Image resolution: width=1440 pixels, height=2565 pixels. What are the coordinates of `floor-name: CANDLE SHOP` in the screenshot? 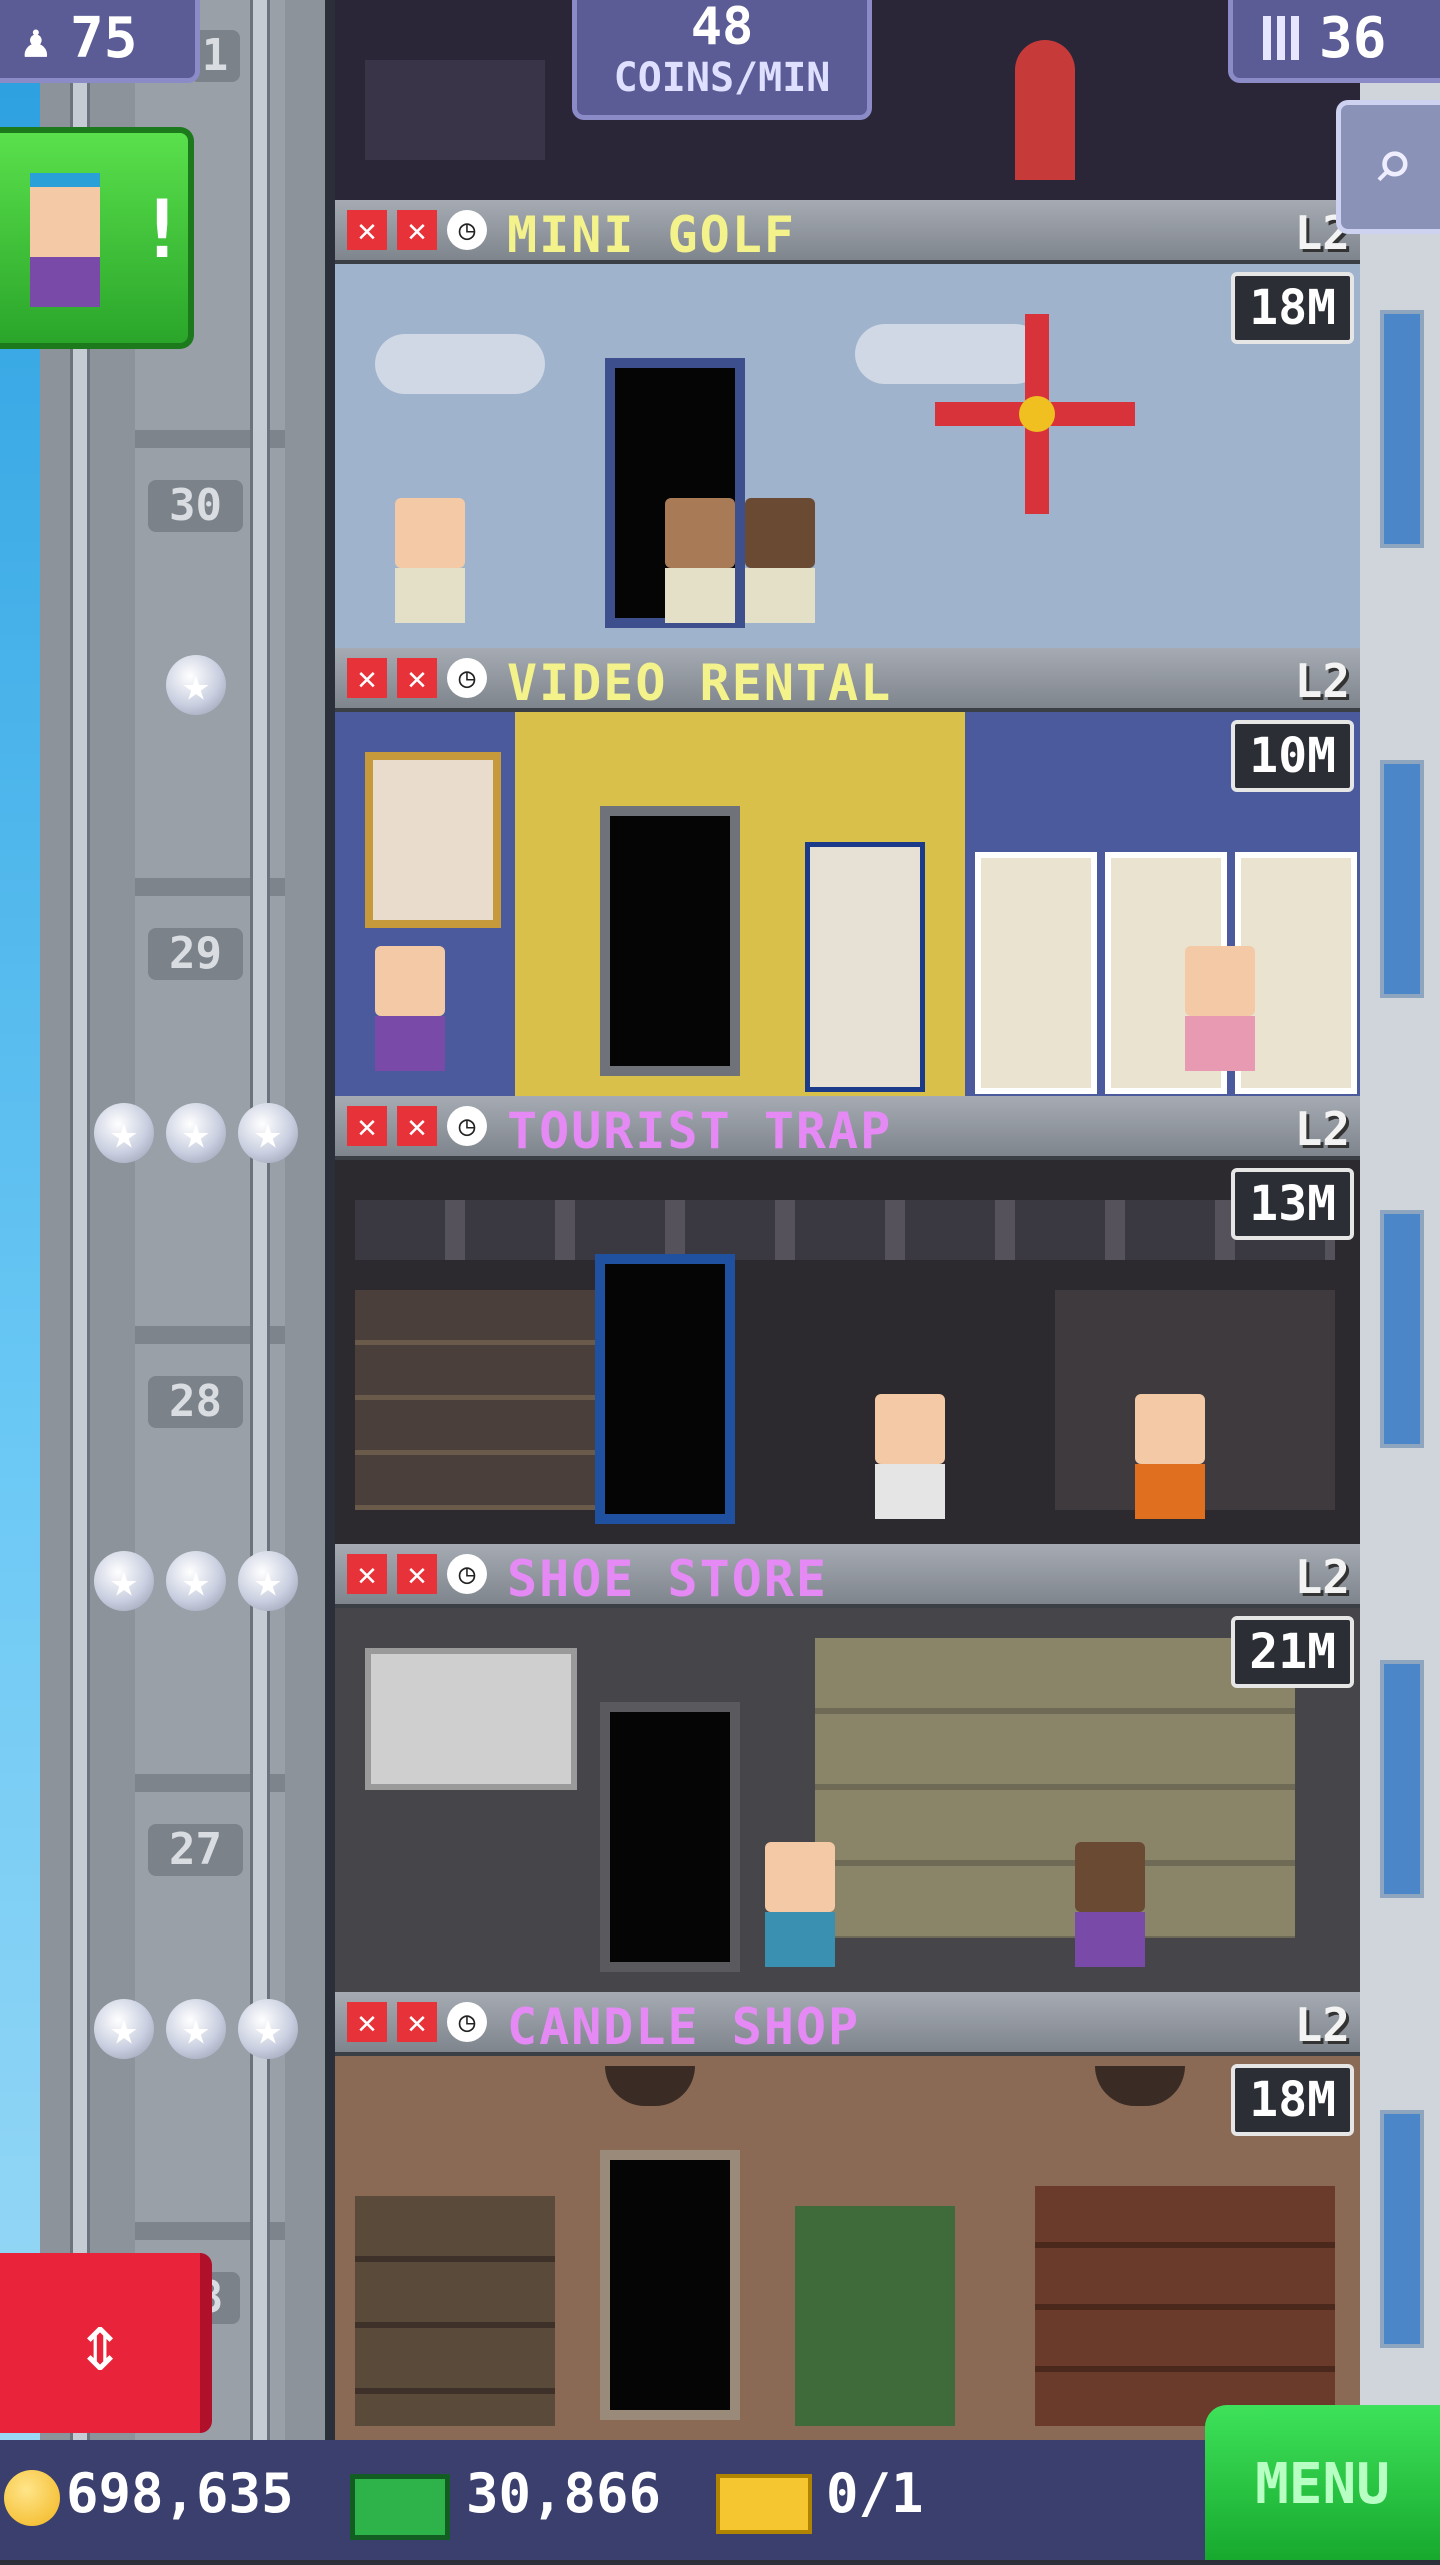 It's located at (684, 2027).